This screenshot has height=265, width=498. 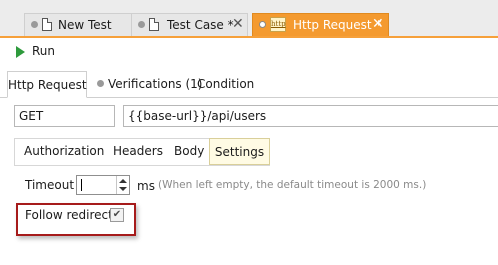 I want to click on editor-tab-http-request: http Http Request * ✕, so click(x=320, y=25).